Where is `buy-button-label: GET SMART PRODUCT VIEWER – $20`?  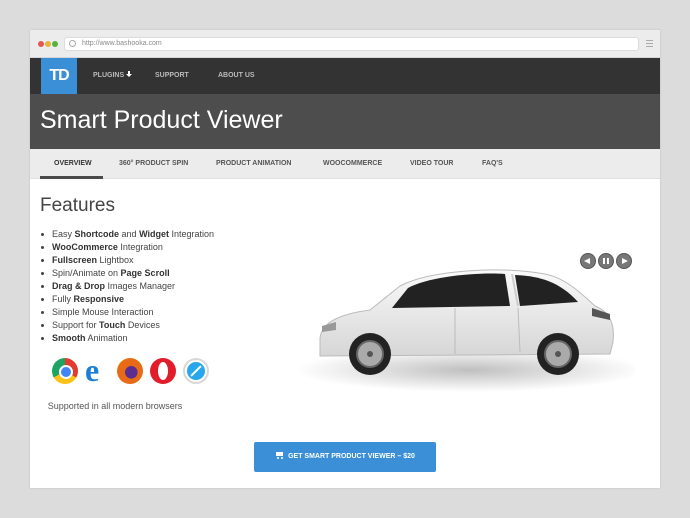 buy-button-label: GET SMART PRODUCT VIEWER – $20 is located at coordinates (351, 456).